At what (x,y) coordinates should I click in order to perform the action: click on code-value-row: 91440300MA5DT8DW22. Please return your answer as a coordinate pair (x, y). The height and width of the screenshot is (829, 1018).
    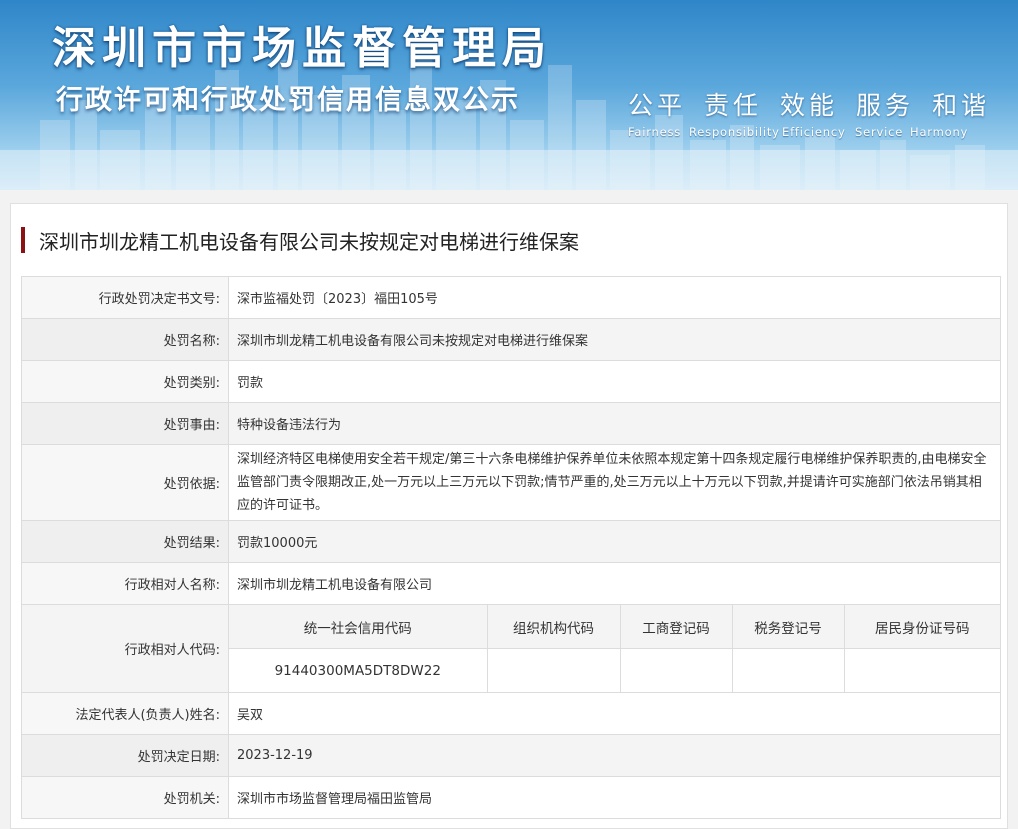
    Looking at the image, I should click on (614, 670).